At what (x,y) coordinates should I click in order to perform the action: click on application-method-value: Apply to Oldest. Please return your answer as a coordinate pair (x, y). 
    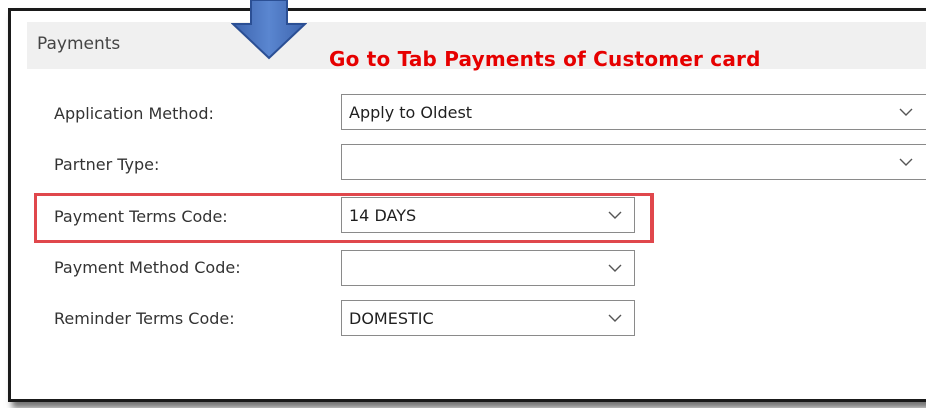
    Looking at the image, I should click on (411, 112).